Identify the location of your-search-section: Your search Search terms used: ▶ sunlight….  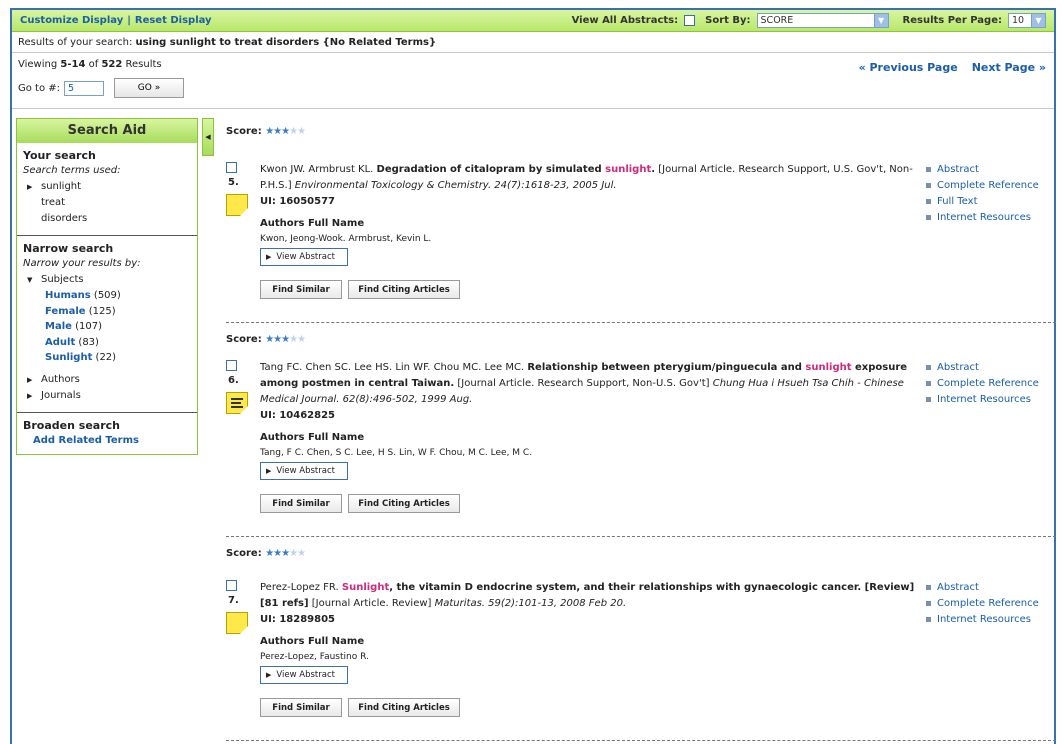
(107, 189).